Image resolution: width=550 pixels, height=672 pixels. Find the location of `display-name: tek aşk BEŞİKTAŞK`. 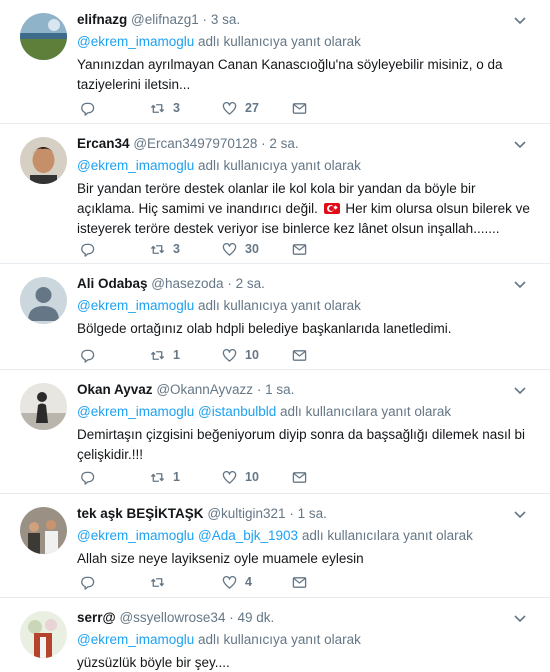

display-name: tek aşk BEŞİKTAŞK is located at coordinates (140, 513).